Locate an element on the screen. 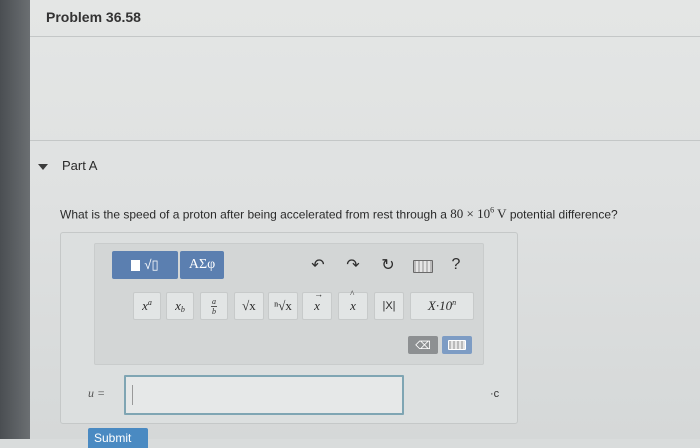  keyboard-toggle-button is located at coordinates (457, 345).